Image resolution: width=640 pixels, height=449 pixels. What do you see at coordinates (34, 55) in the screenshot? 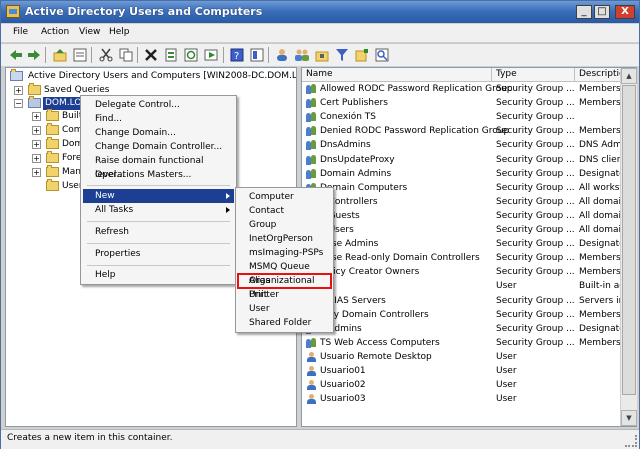
I see `forward-icon` at bounding box center [34, 55].